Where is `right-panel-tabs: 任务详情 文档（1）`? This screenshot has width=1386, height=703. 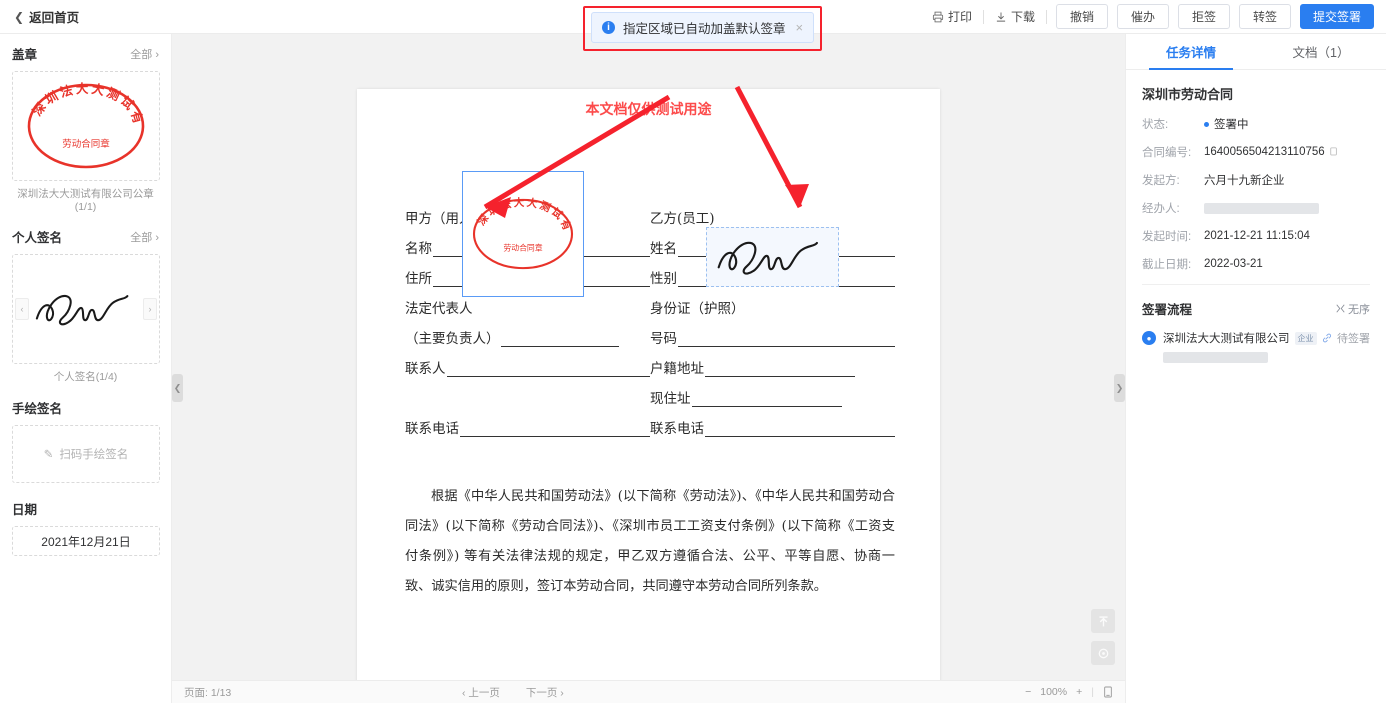
right-panel-tabs: 任务详情 文档（1） is located at coordinates (1256, 52).